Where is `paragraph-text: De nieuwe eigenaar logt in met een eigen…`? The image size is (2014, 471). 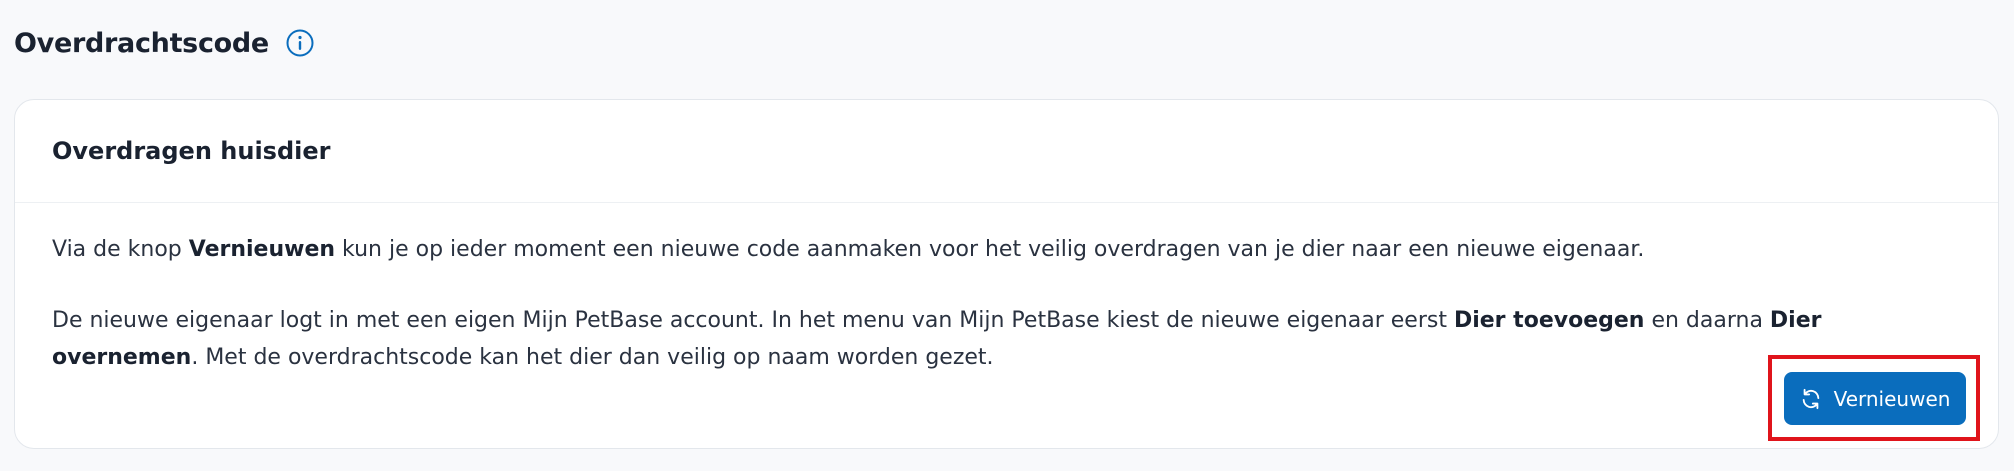 paragraph-text: De nieuwe eigenaar logt in met een eigen… is located at coordinates (753, 320).